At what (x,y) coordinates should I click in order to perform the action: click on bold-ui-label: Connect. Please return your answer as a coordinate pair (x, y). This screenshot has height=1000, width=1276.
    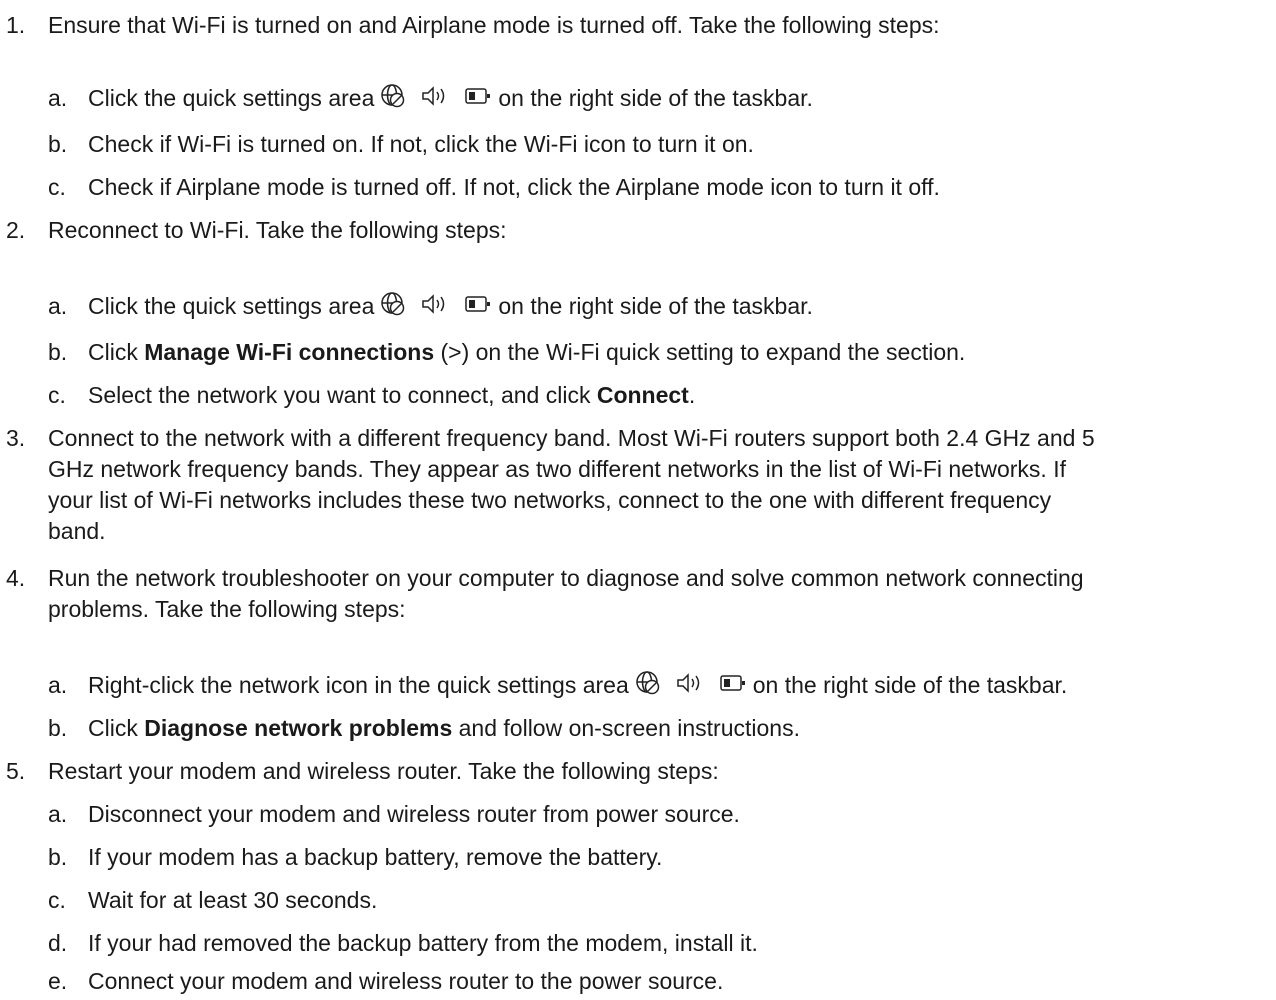
    Looking at the image, I should click on (642, 395).